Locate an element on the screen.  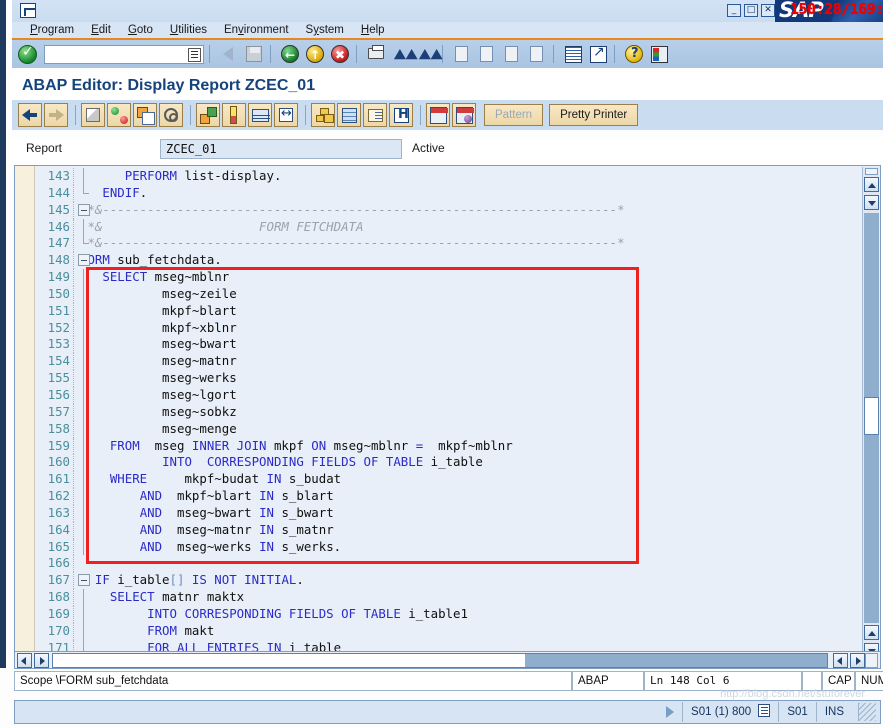
code-line: 154 mseg~matnr is located at coordinates (441, 362).